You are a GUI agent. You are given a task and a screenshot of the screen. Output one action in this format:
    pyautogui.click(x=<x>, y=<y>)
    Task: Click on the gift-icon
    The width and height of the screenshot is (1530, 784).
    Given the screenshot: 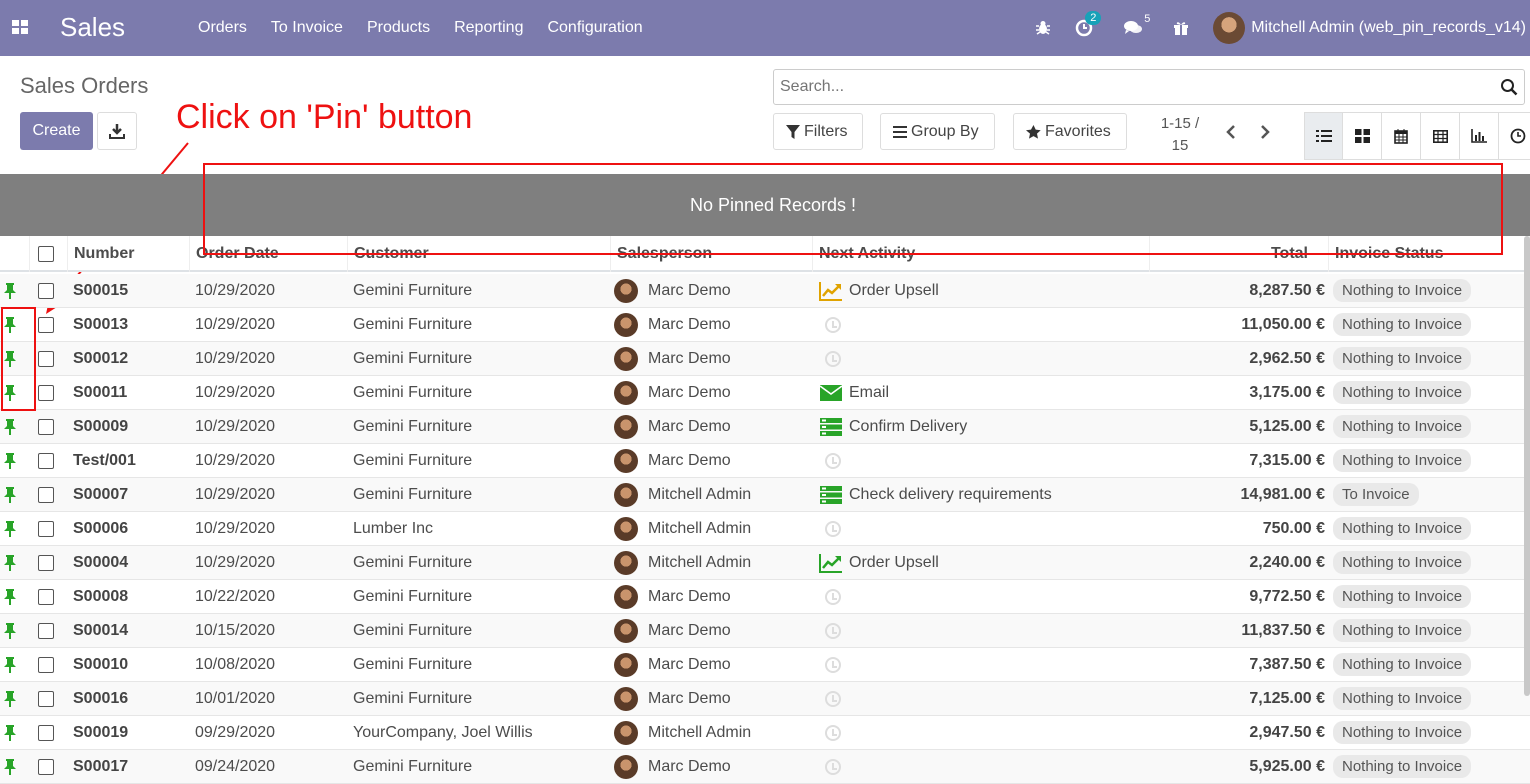 What is the action you would take?
    pyautogui.click(x=1181, y=28)
    